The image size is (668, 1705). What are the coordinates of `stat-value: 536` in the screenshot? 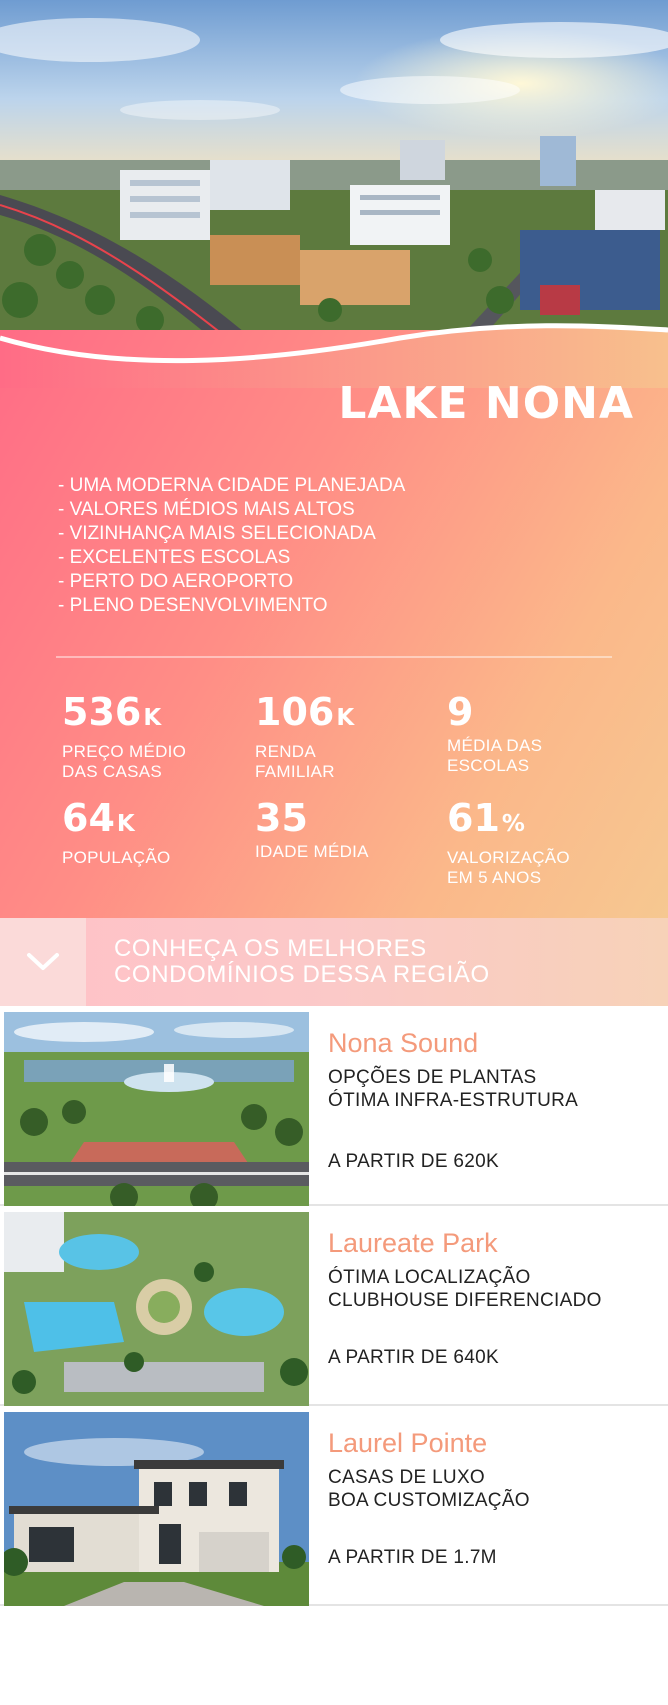 It's located at (102, 712).